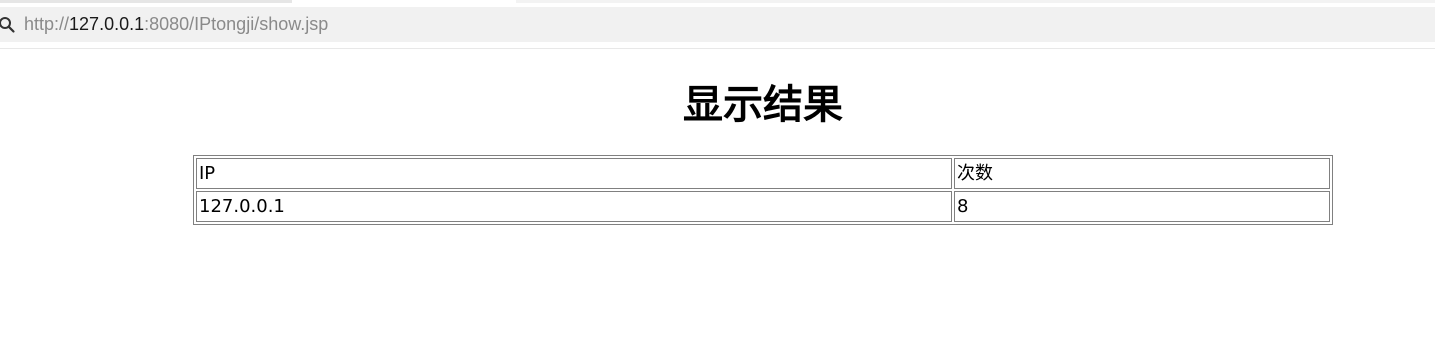 This screenshot has height=338, width=1435. Describe the element at coordinates (146, 1) in the screenshot. I see `tab-edge` at that location.